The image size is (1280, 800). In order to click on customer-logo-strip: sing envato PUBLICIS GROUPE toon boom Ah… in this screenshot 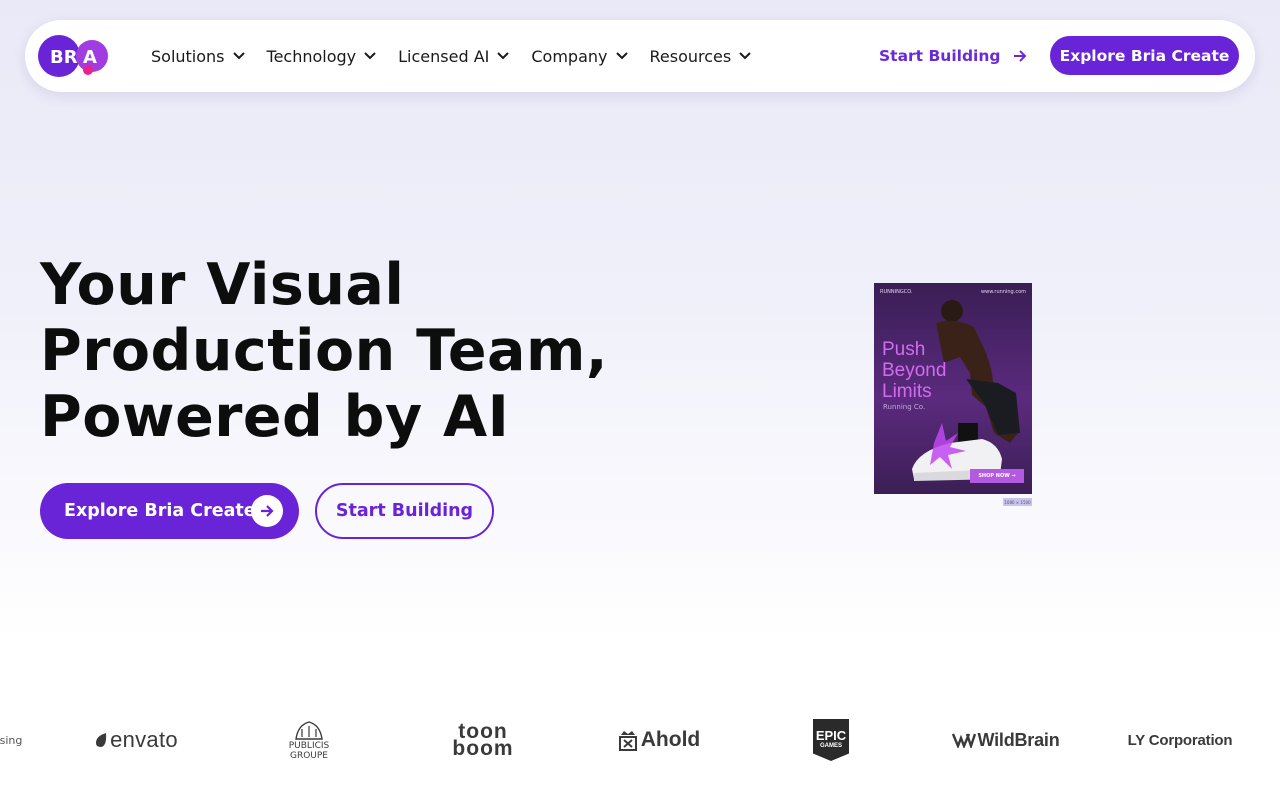, I will do `click(640, 740)`.